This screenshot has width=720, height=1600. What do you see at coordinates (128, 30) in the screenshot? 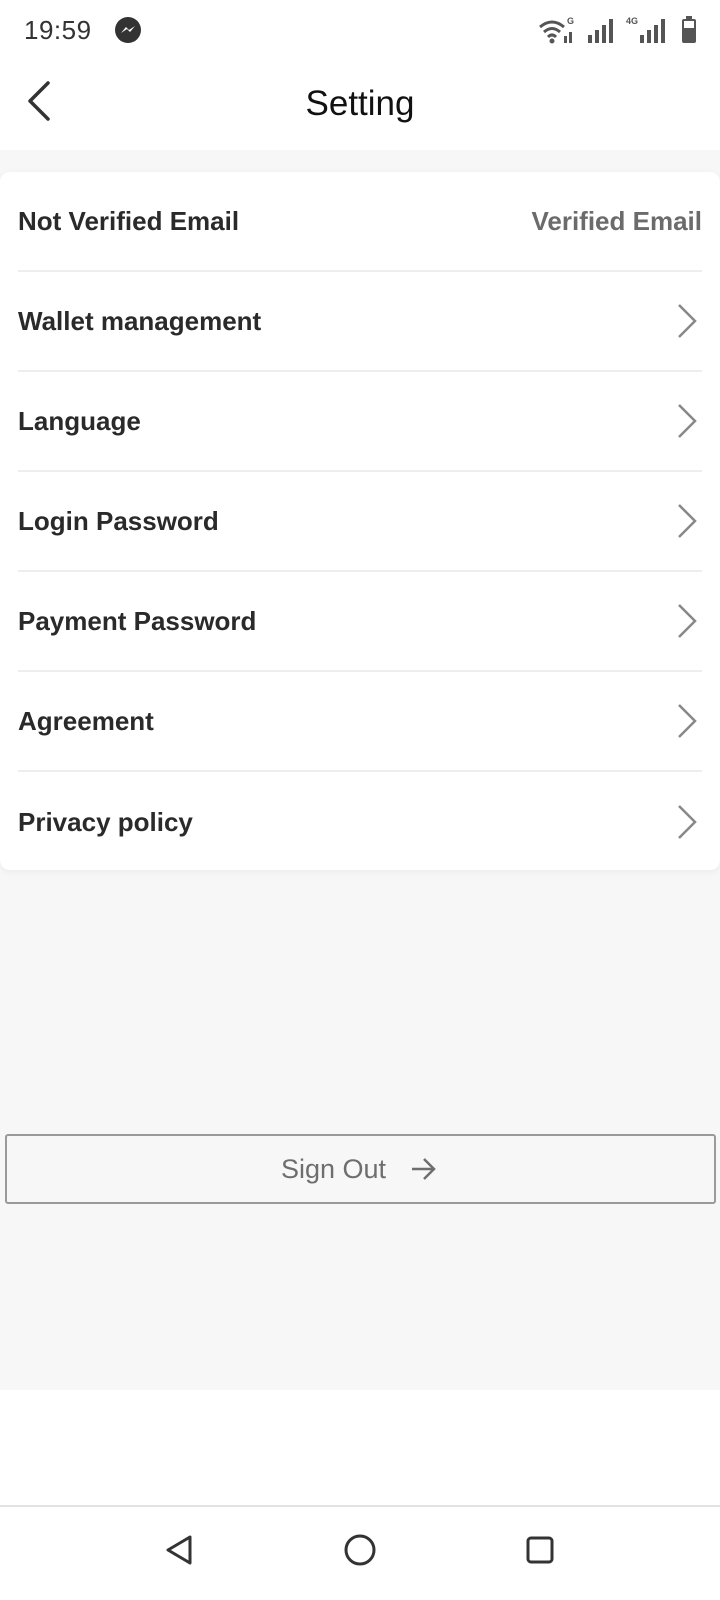
I see `messenger-icon` at bounding box center [128, 30].